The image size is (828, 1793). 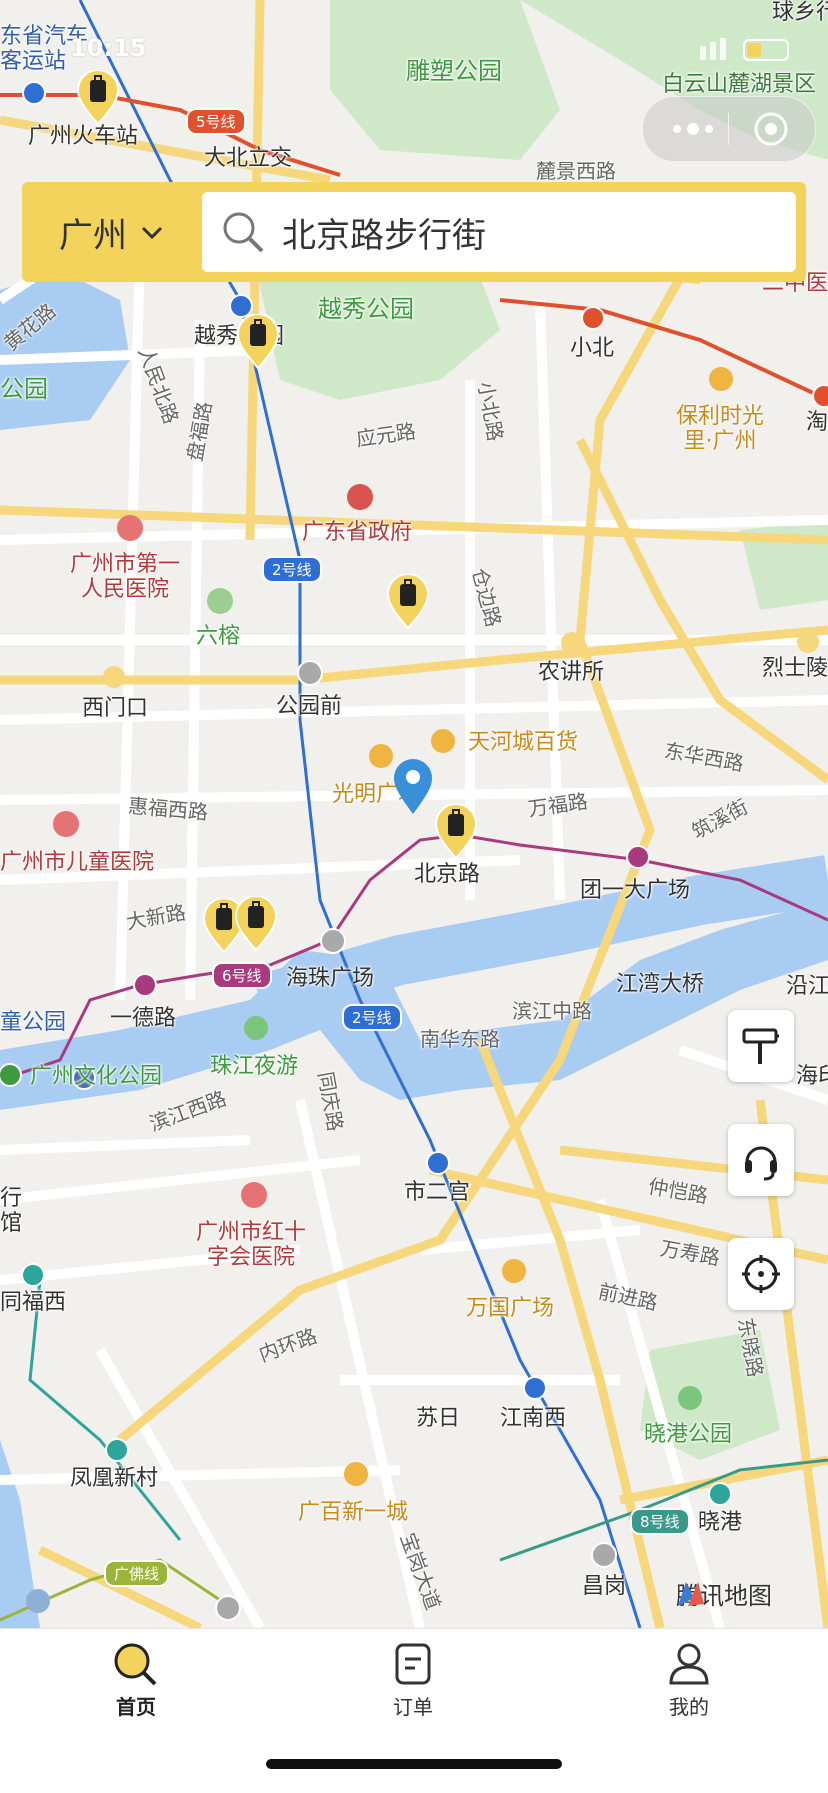 What do you see at coordinates (693, 129) in the screenshot?
I see `more-icon` at bounding box center [693, 129].